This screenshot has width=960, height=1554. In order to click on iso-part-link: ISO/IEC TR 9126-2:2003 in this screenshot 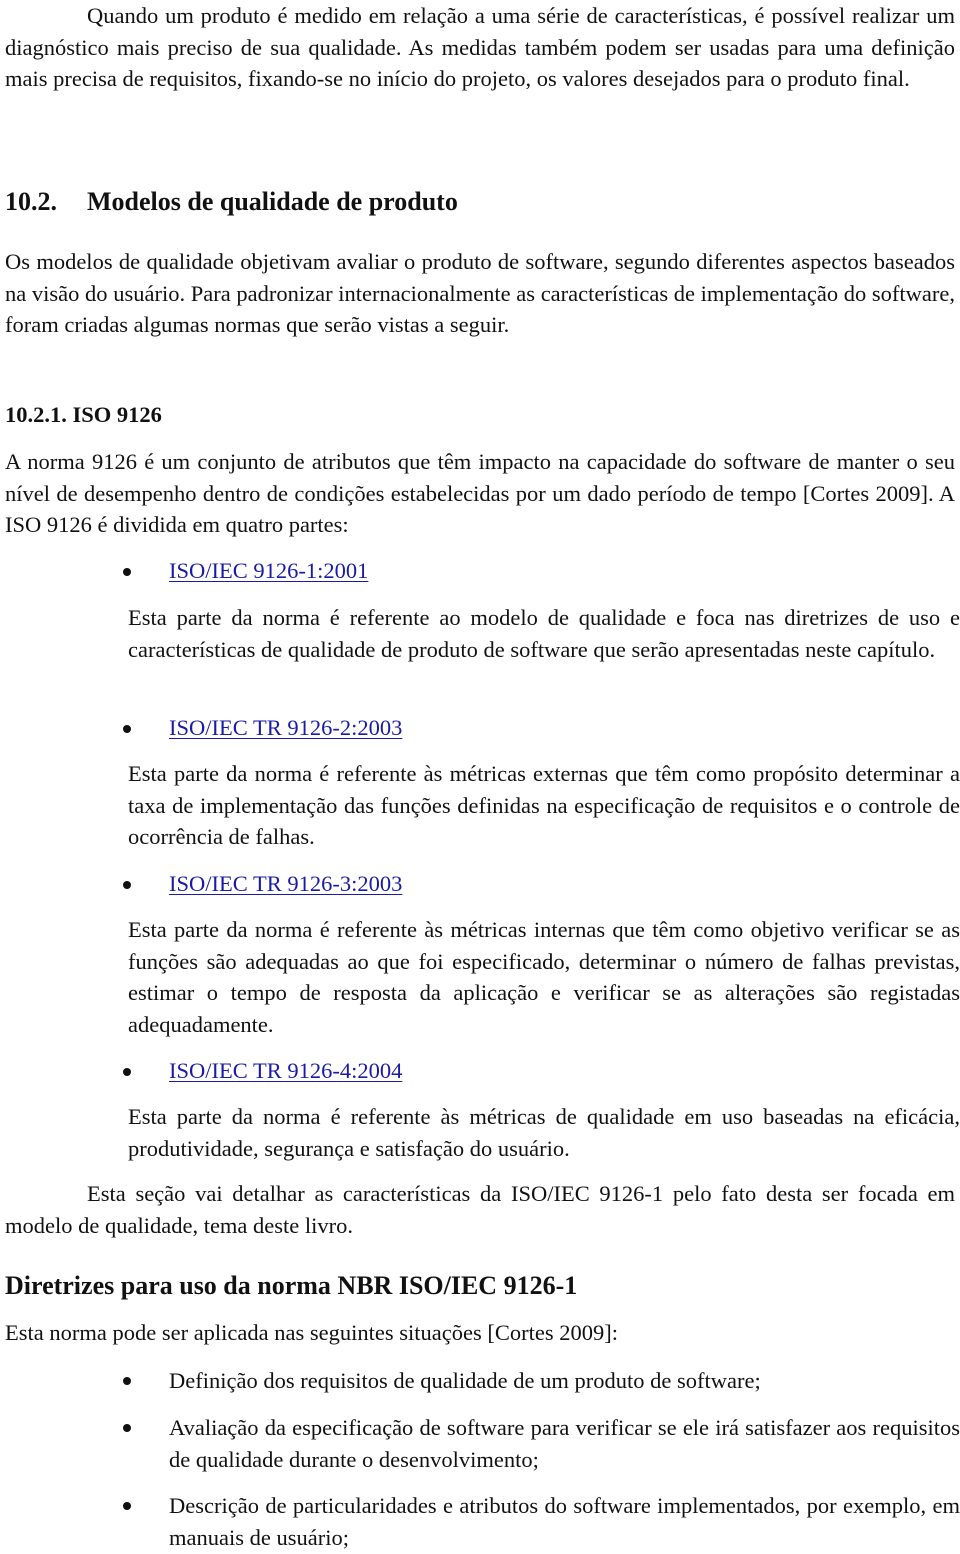, I will do `click(285, 728)`.